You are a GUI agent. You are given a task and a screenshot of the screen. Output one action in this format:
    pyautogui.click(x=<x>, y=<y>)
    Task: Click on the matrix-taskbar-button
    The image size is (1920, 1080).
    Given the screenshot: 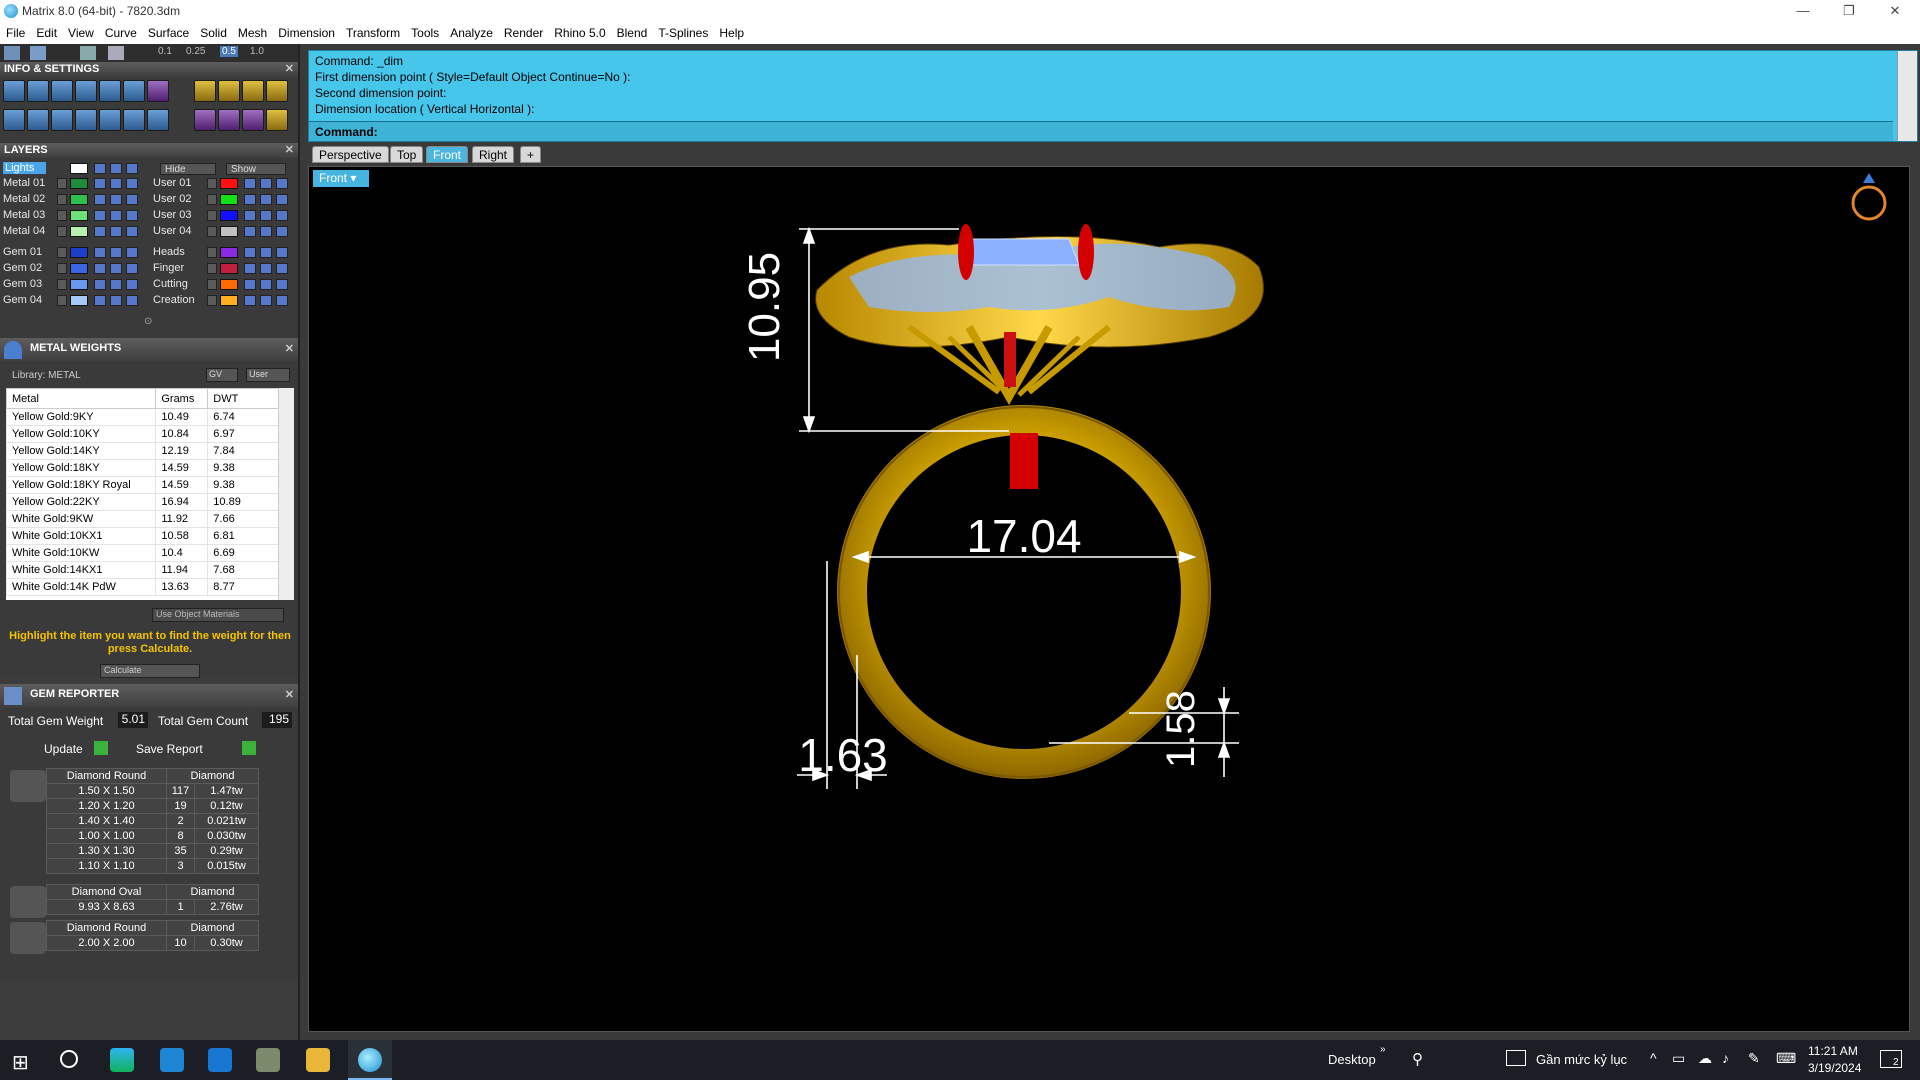 What is the action you would take?
    pyautogui.click(x=370, y=1060)
    